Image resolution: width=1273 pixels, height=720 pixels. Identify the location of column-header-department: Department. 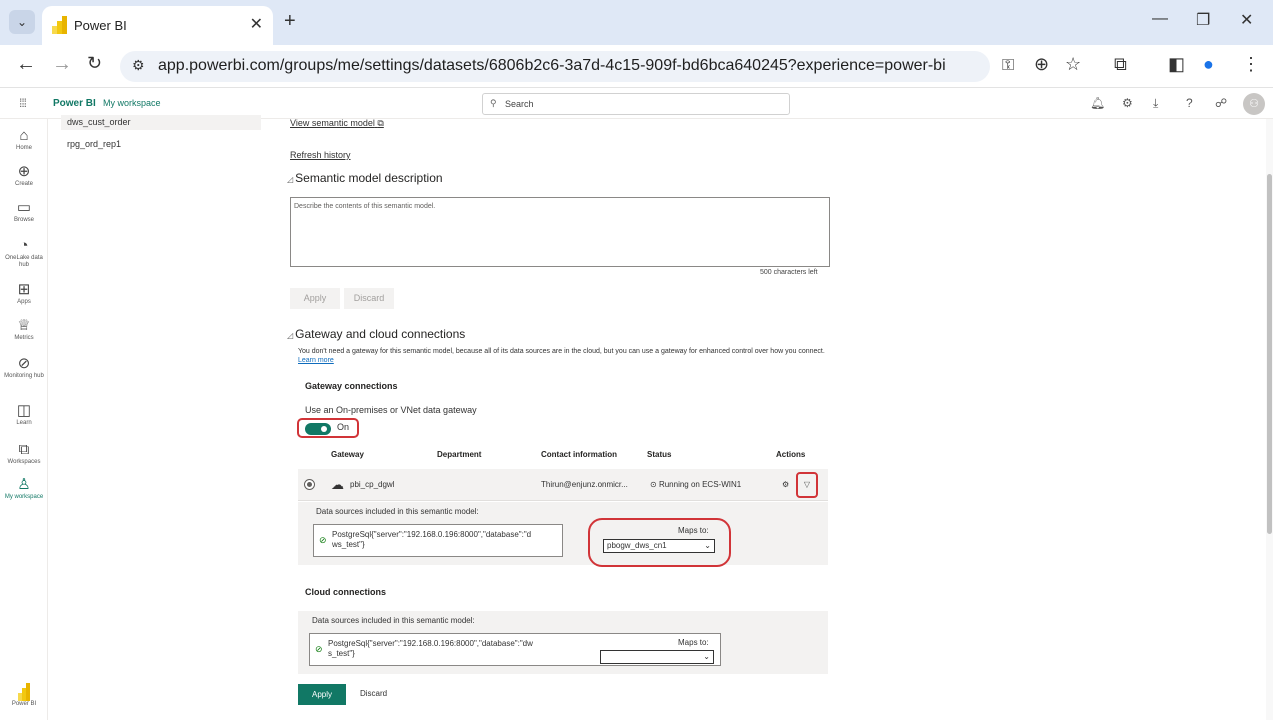
(459, 454).